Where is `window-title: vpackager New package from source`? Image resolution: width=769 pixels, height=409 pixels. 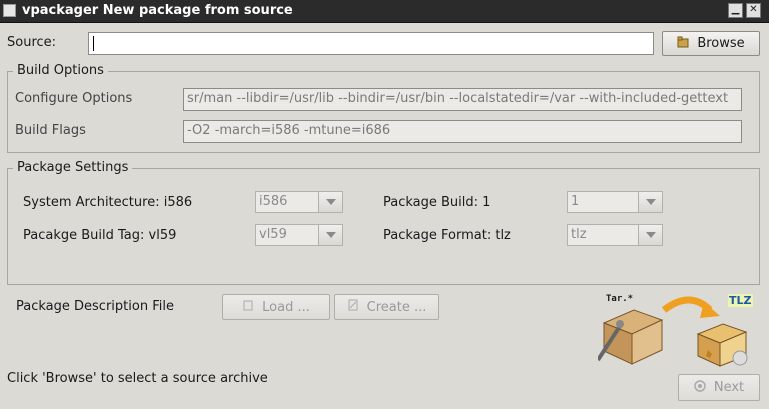 window-title: vpackager New package from source is located at coordinates (157, 10).